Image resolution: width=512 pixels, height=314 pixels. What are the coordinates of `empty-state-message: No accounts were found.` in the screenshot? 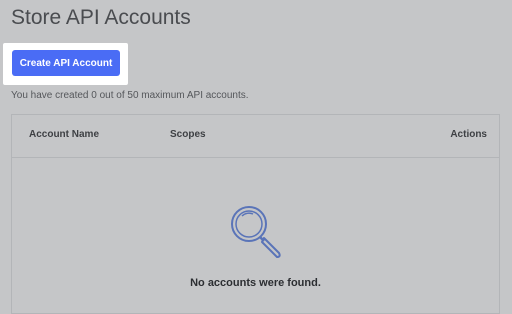 It's located at (255, 283).